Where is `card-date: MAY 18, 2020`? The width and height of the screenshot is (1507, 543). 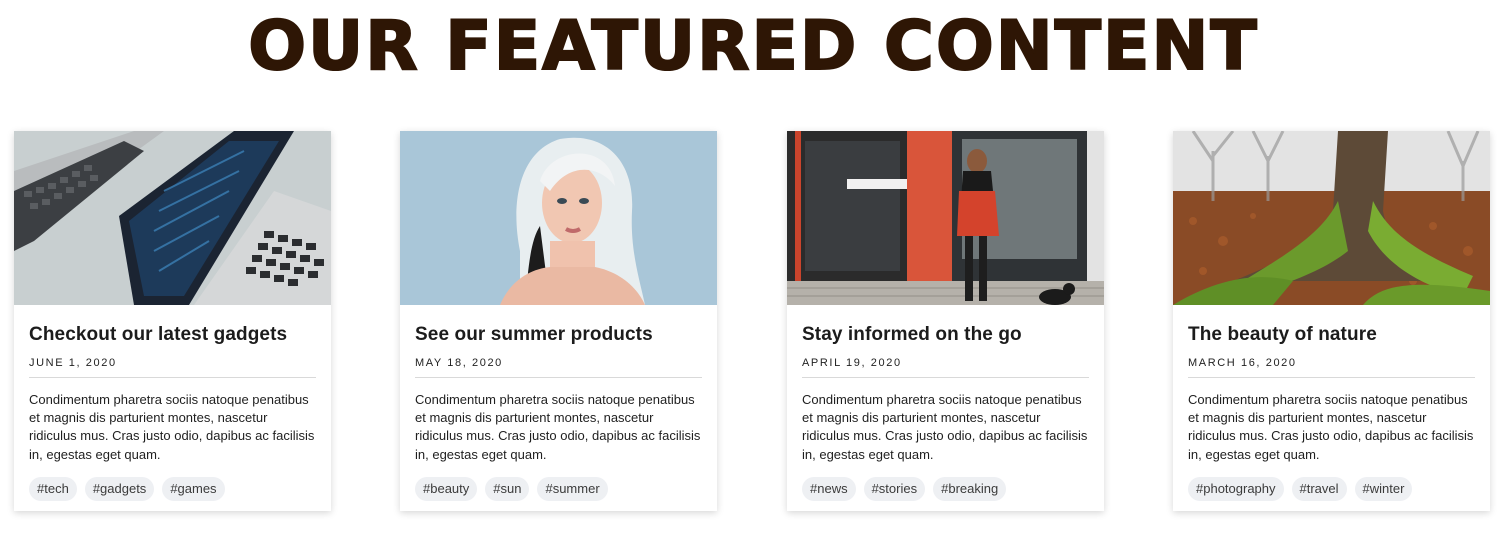
card-date: MAY 18, 2020 is located at coordinates (459, 363).